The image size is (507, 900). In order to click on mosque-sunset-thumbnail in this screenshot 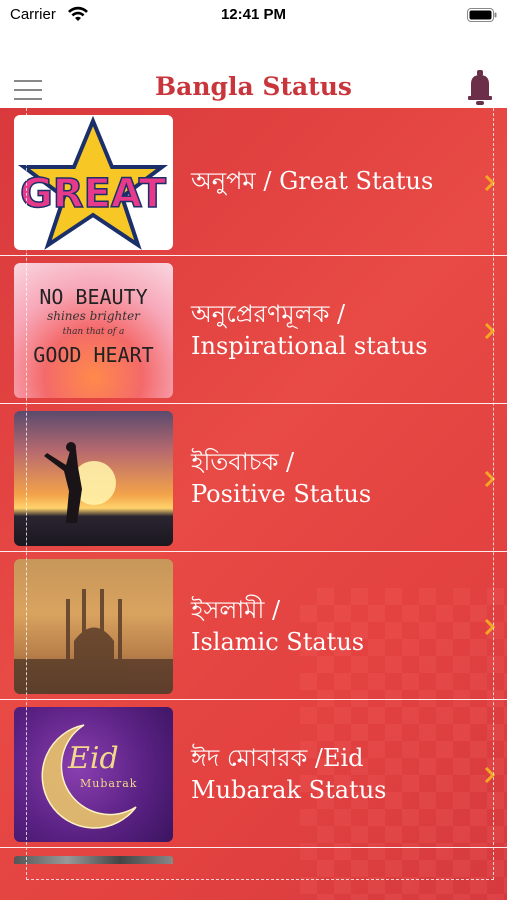, I will do `click(93, 626)`.